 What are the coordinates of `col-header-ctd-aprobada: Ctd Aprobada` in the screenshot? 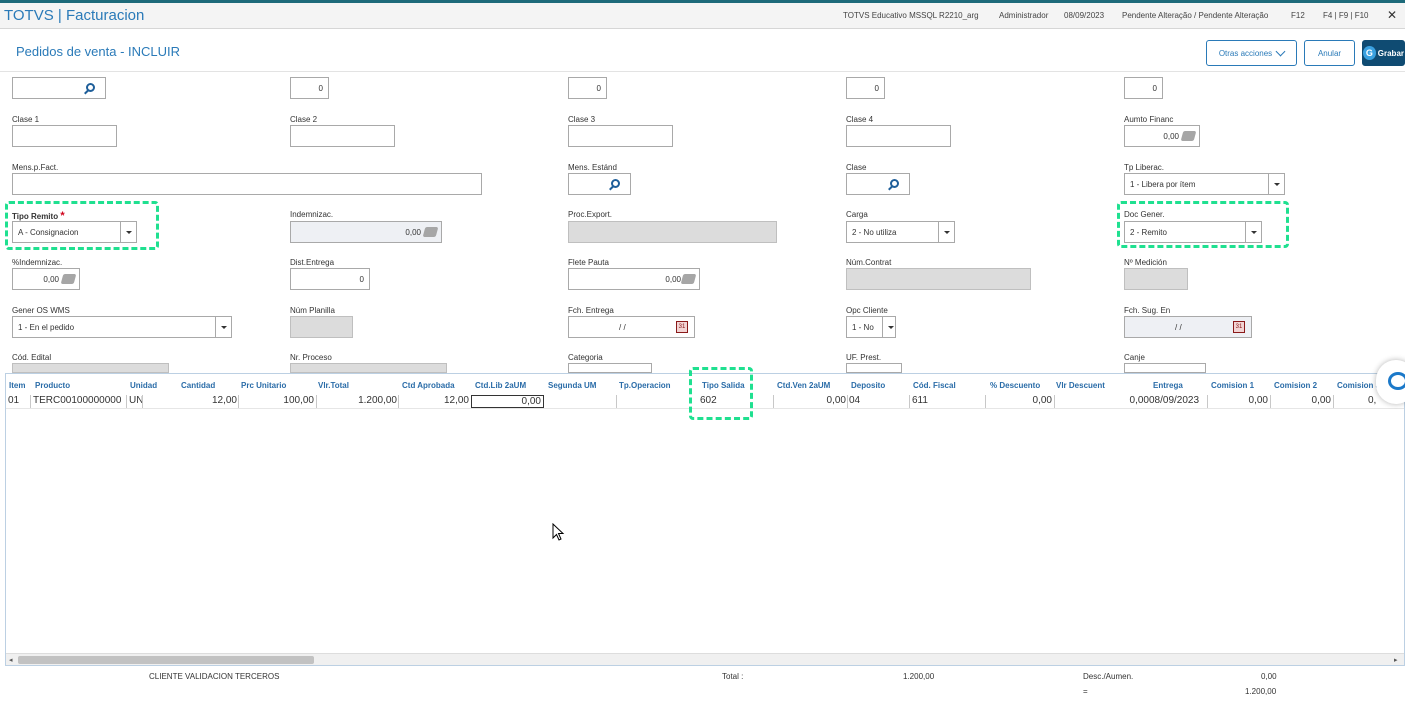 It's located at (428, 385).